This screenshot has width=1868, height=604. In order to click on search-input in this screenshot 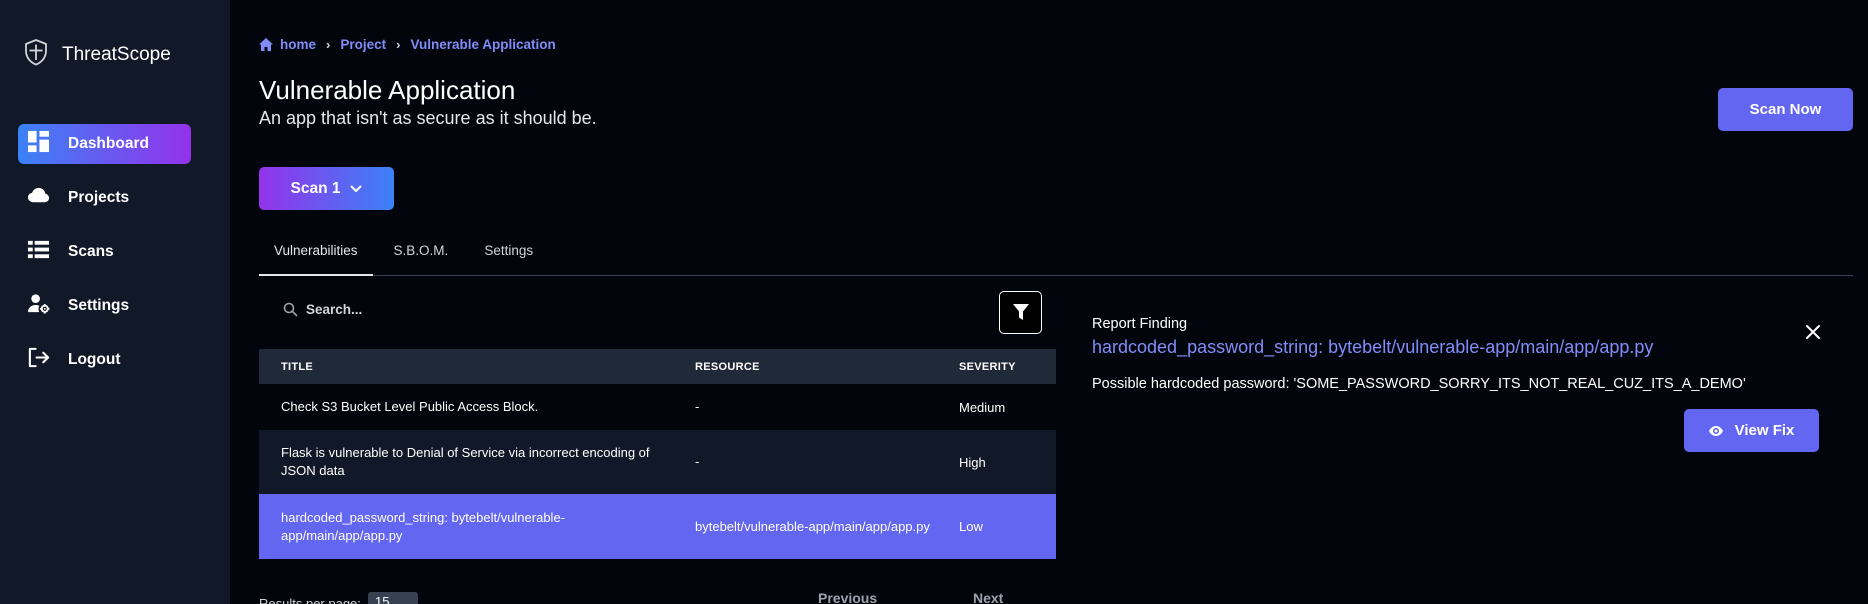, I will do `click(456, 309)`.